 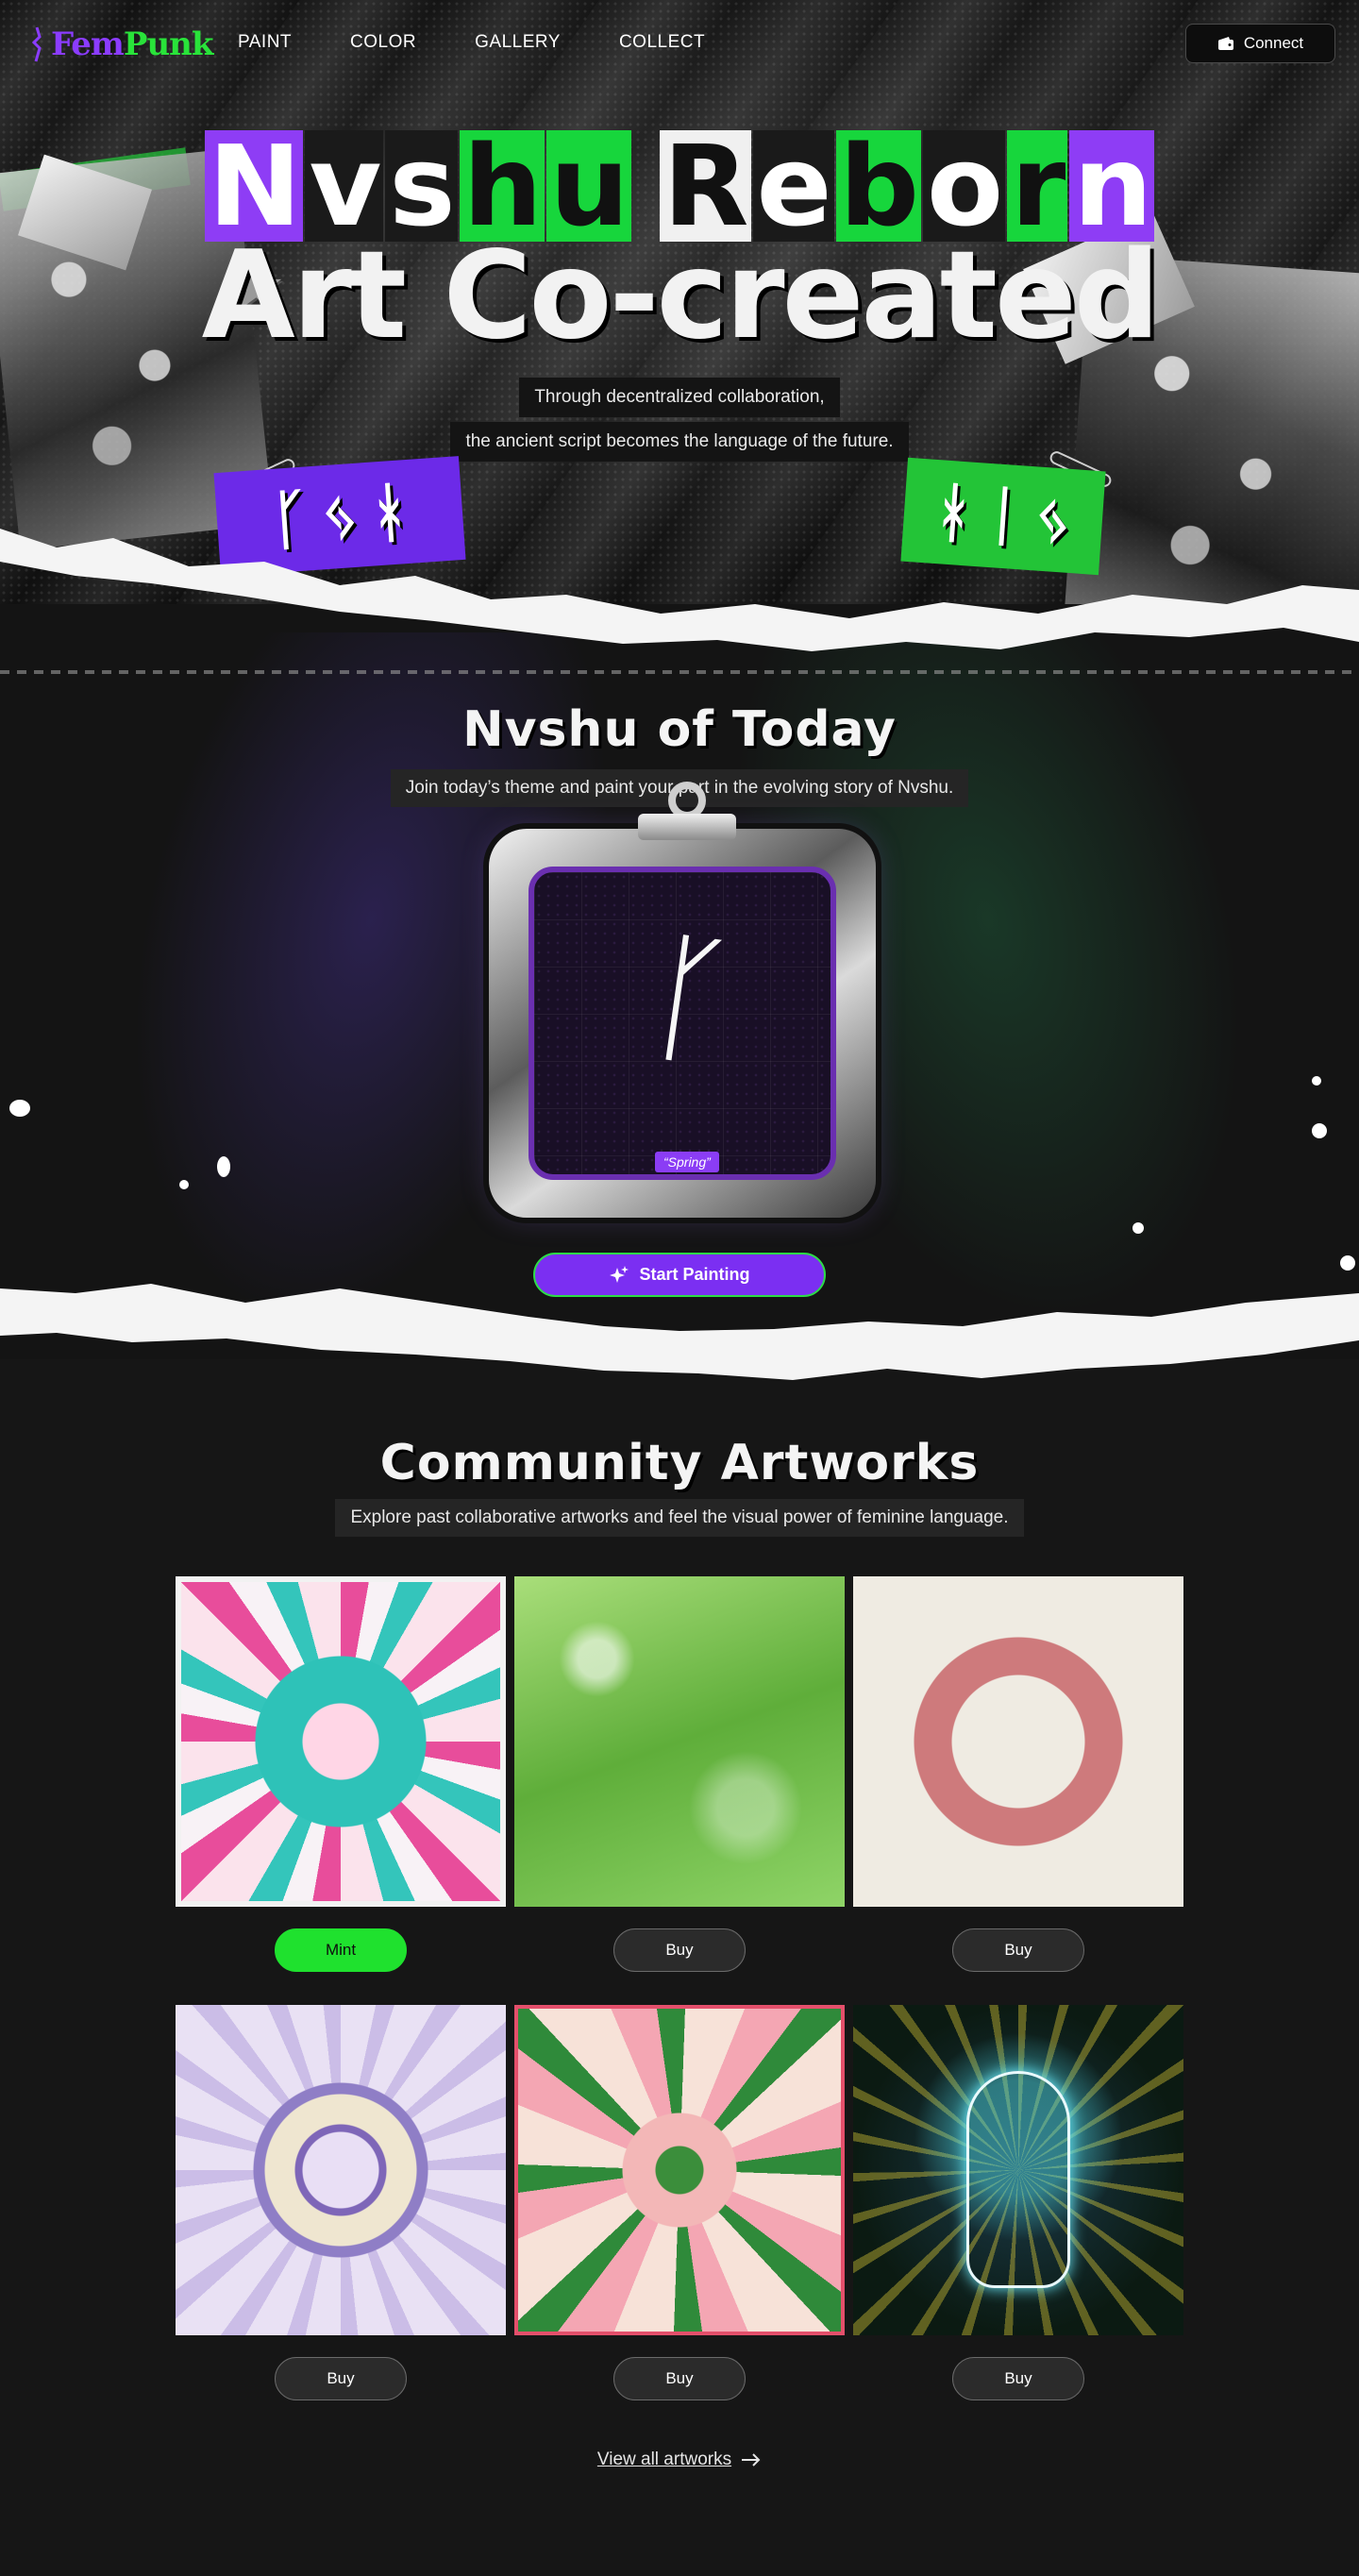 I want to click on logo-text: FemPunk, so click(x=132, y=44).